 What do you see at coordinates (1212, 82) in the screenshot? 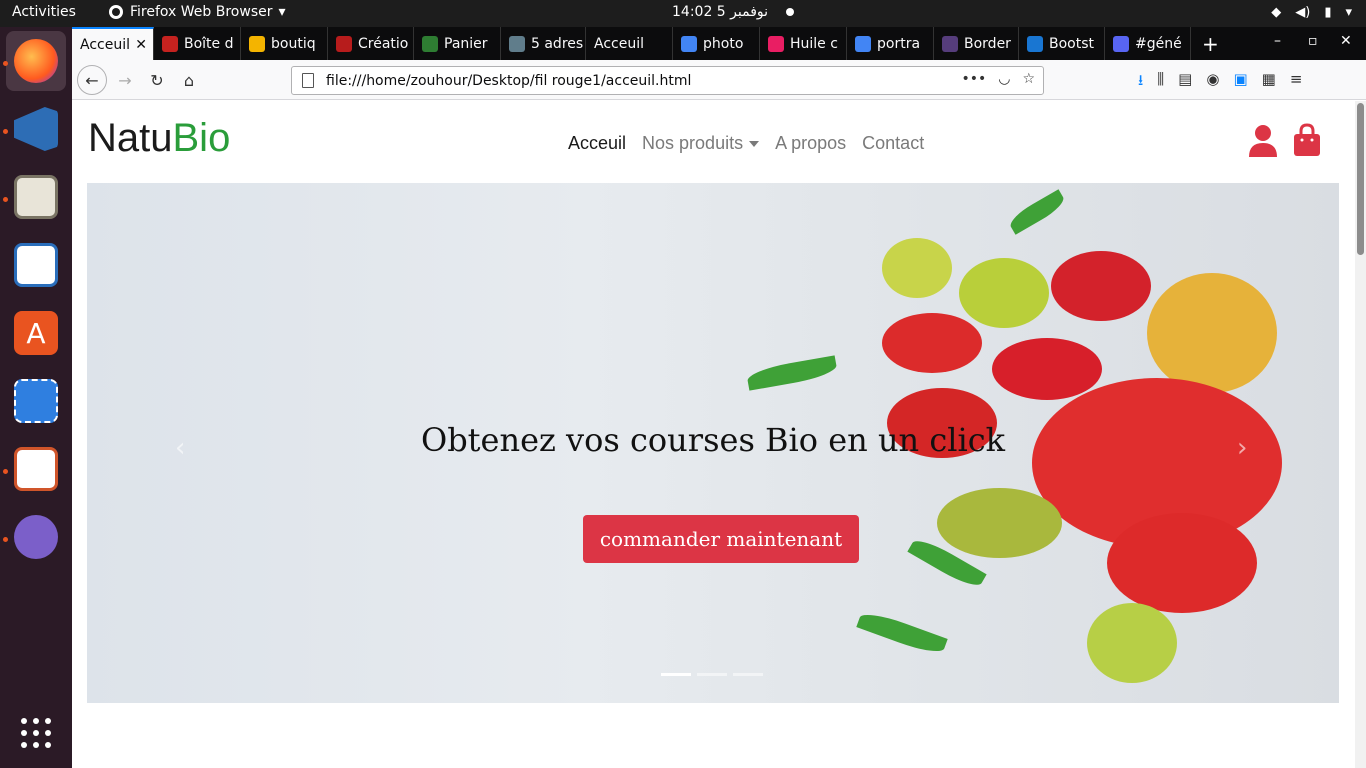
I see `account-icon: ◉` at bounding box center [1212, 82].